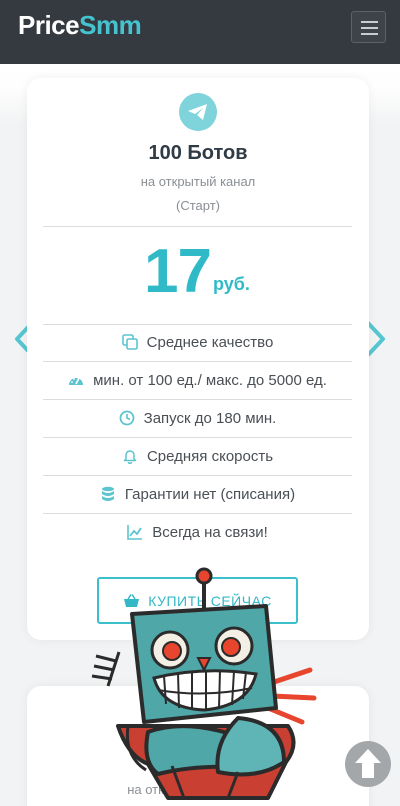  I want to click on feature-quality: Среднее качество, so click(197, 342).